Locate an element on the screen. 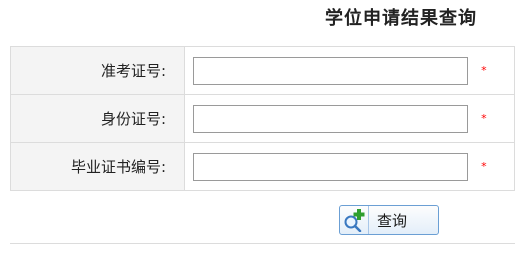 The image size is (515, 261). diploma-number-label: 毕业证书编号: is located at coordinates (97, 166).